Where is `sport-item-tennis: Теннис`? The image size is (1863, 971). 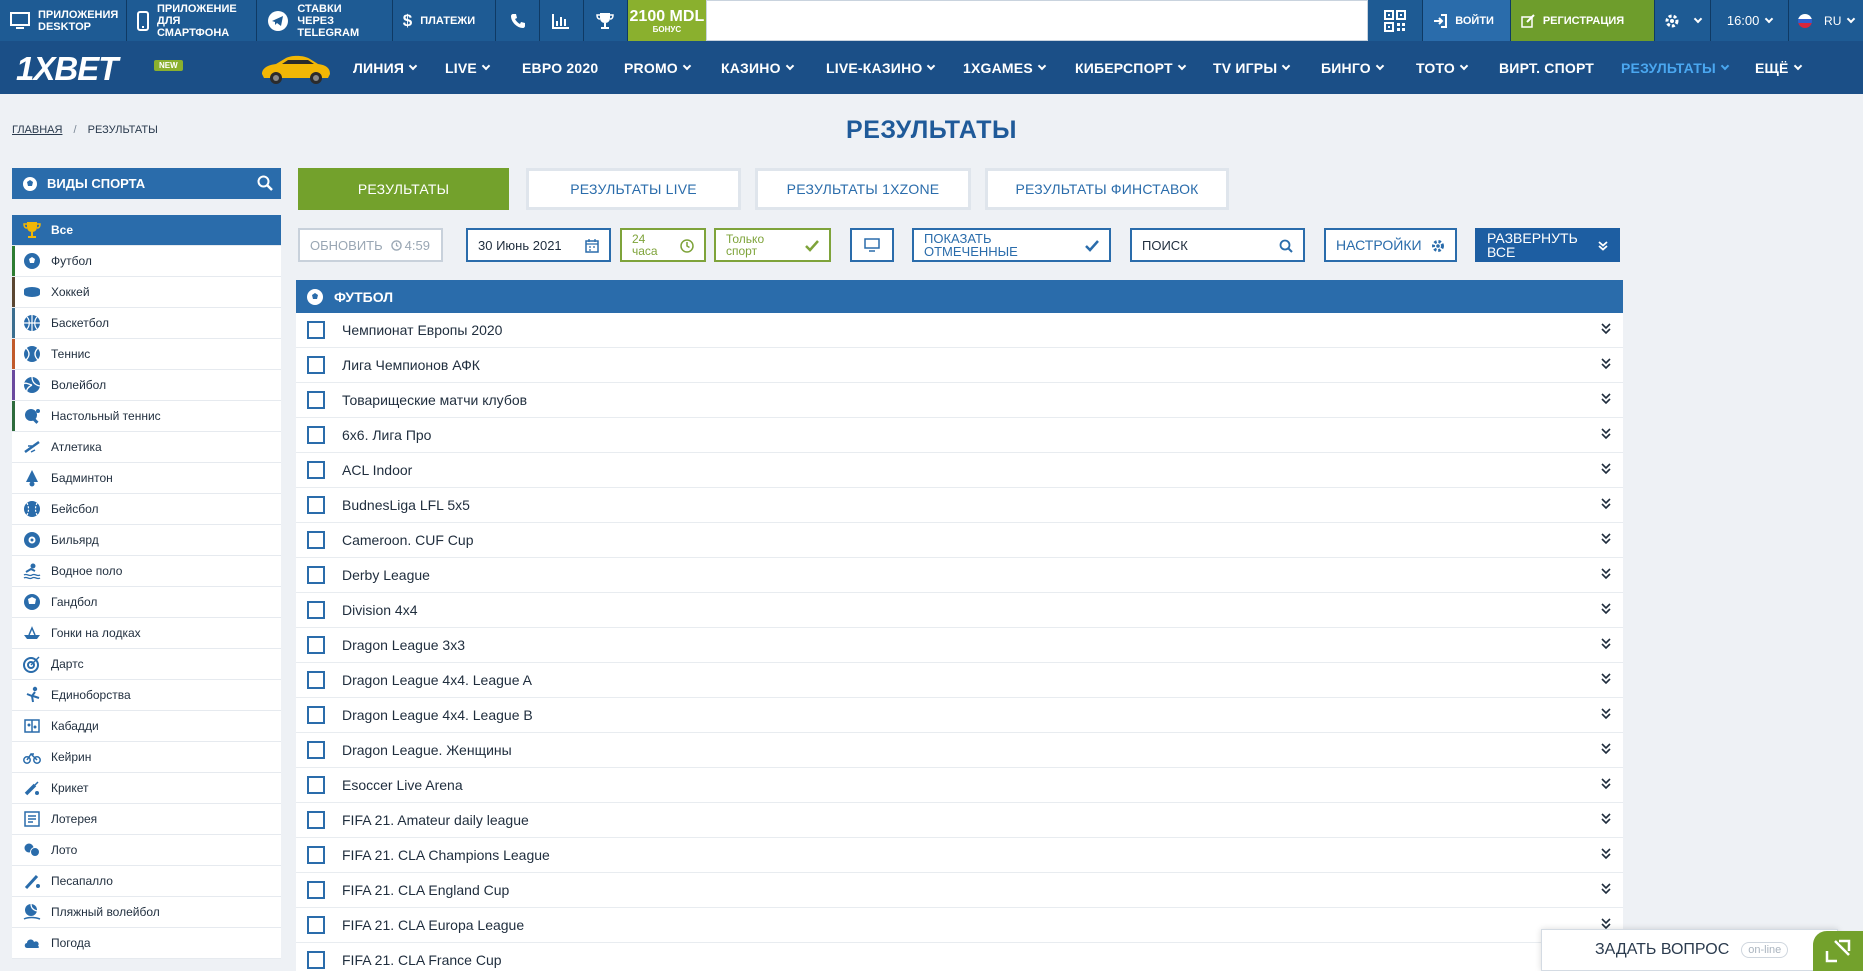 sport-item-tennis: Теннис is located at coordinates (146, 354).